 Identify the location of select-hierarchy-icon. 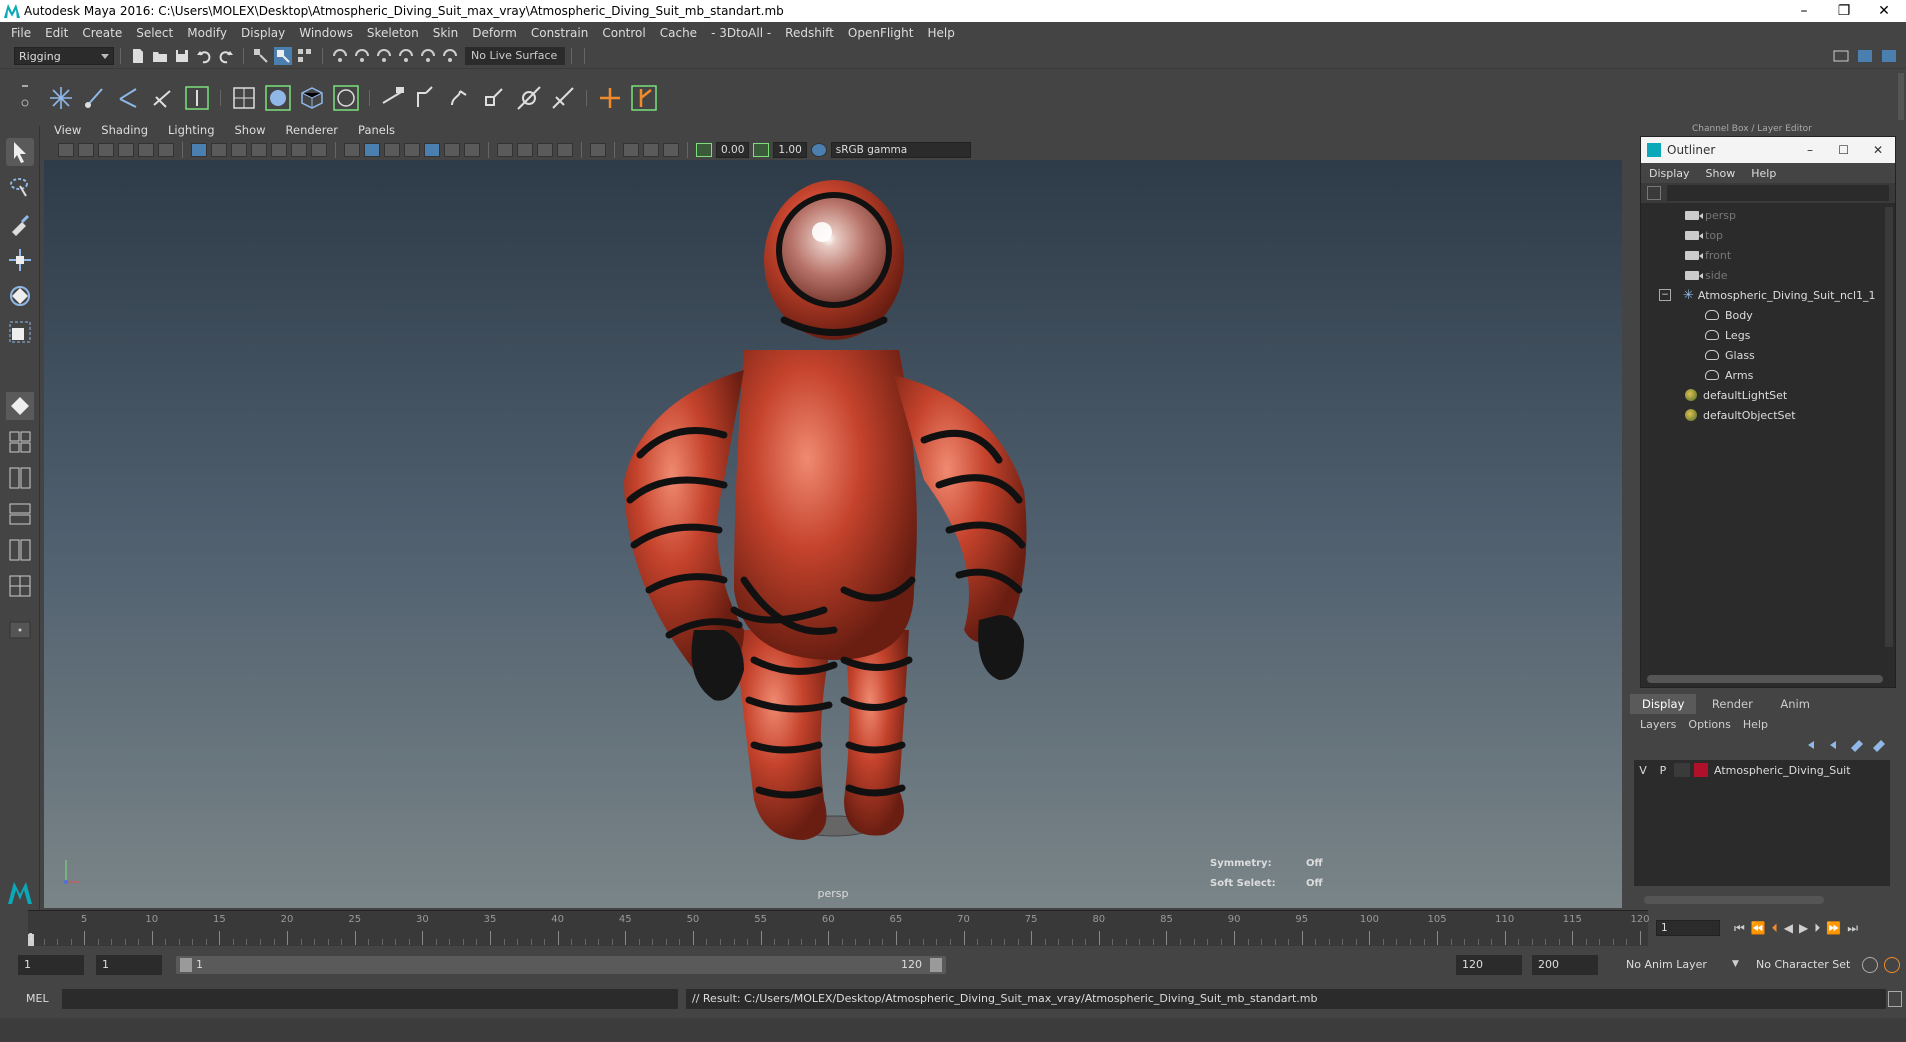
(261, 56).